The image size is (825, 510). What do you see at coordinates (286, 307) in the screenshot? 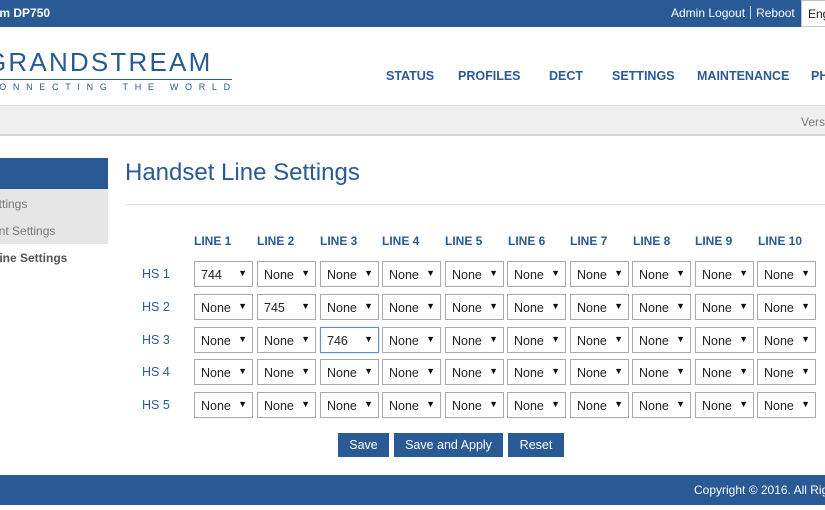
I see `line-select-hs2-line2: 745 ▼` at bounding box center [286, 307].